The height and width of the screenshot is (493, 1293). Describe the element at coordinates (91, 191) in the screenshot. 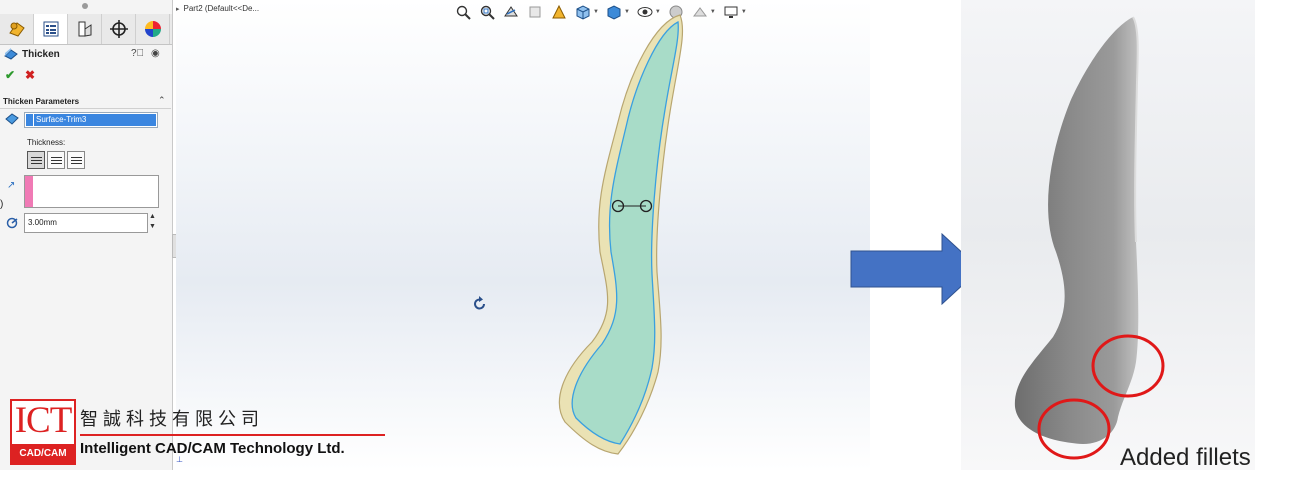

I see `direction-selection-box` at that location.